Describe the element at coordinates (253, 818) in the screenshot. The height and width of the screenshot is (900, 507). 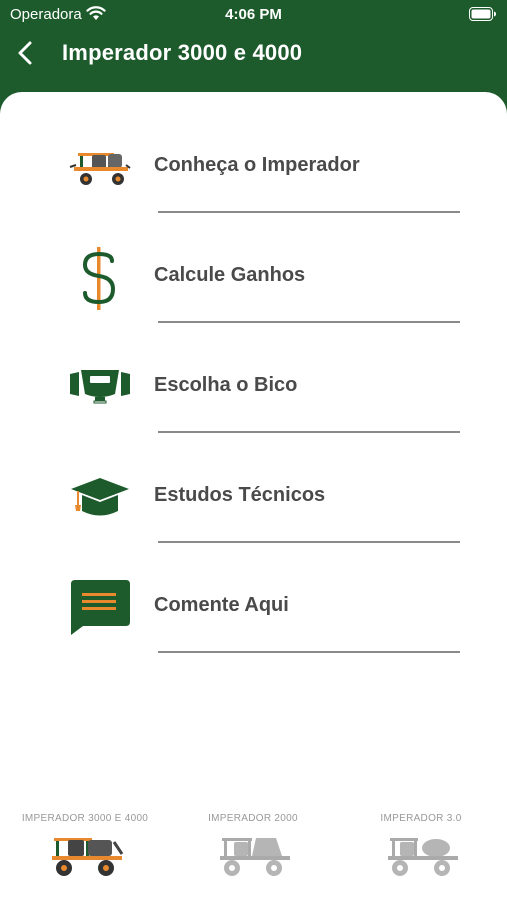
I see `tab-label: IMPERADOR 2000` at that location.